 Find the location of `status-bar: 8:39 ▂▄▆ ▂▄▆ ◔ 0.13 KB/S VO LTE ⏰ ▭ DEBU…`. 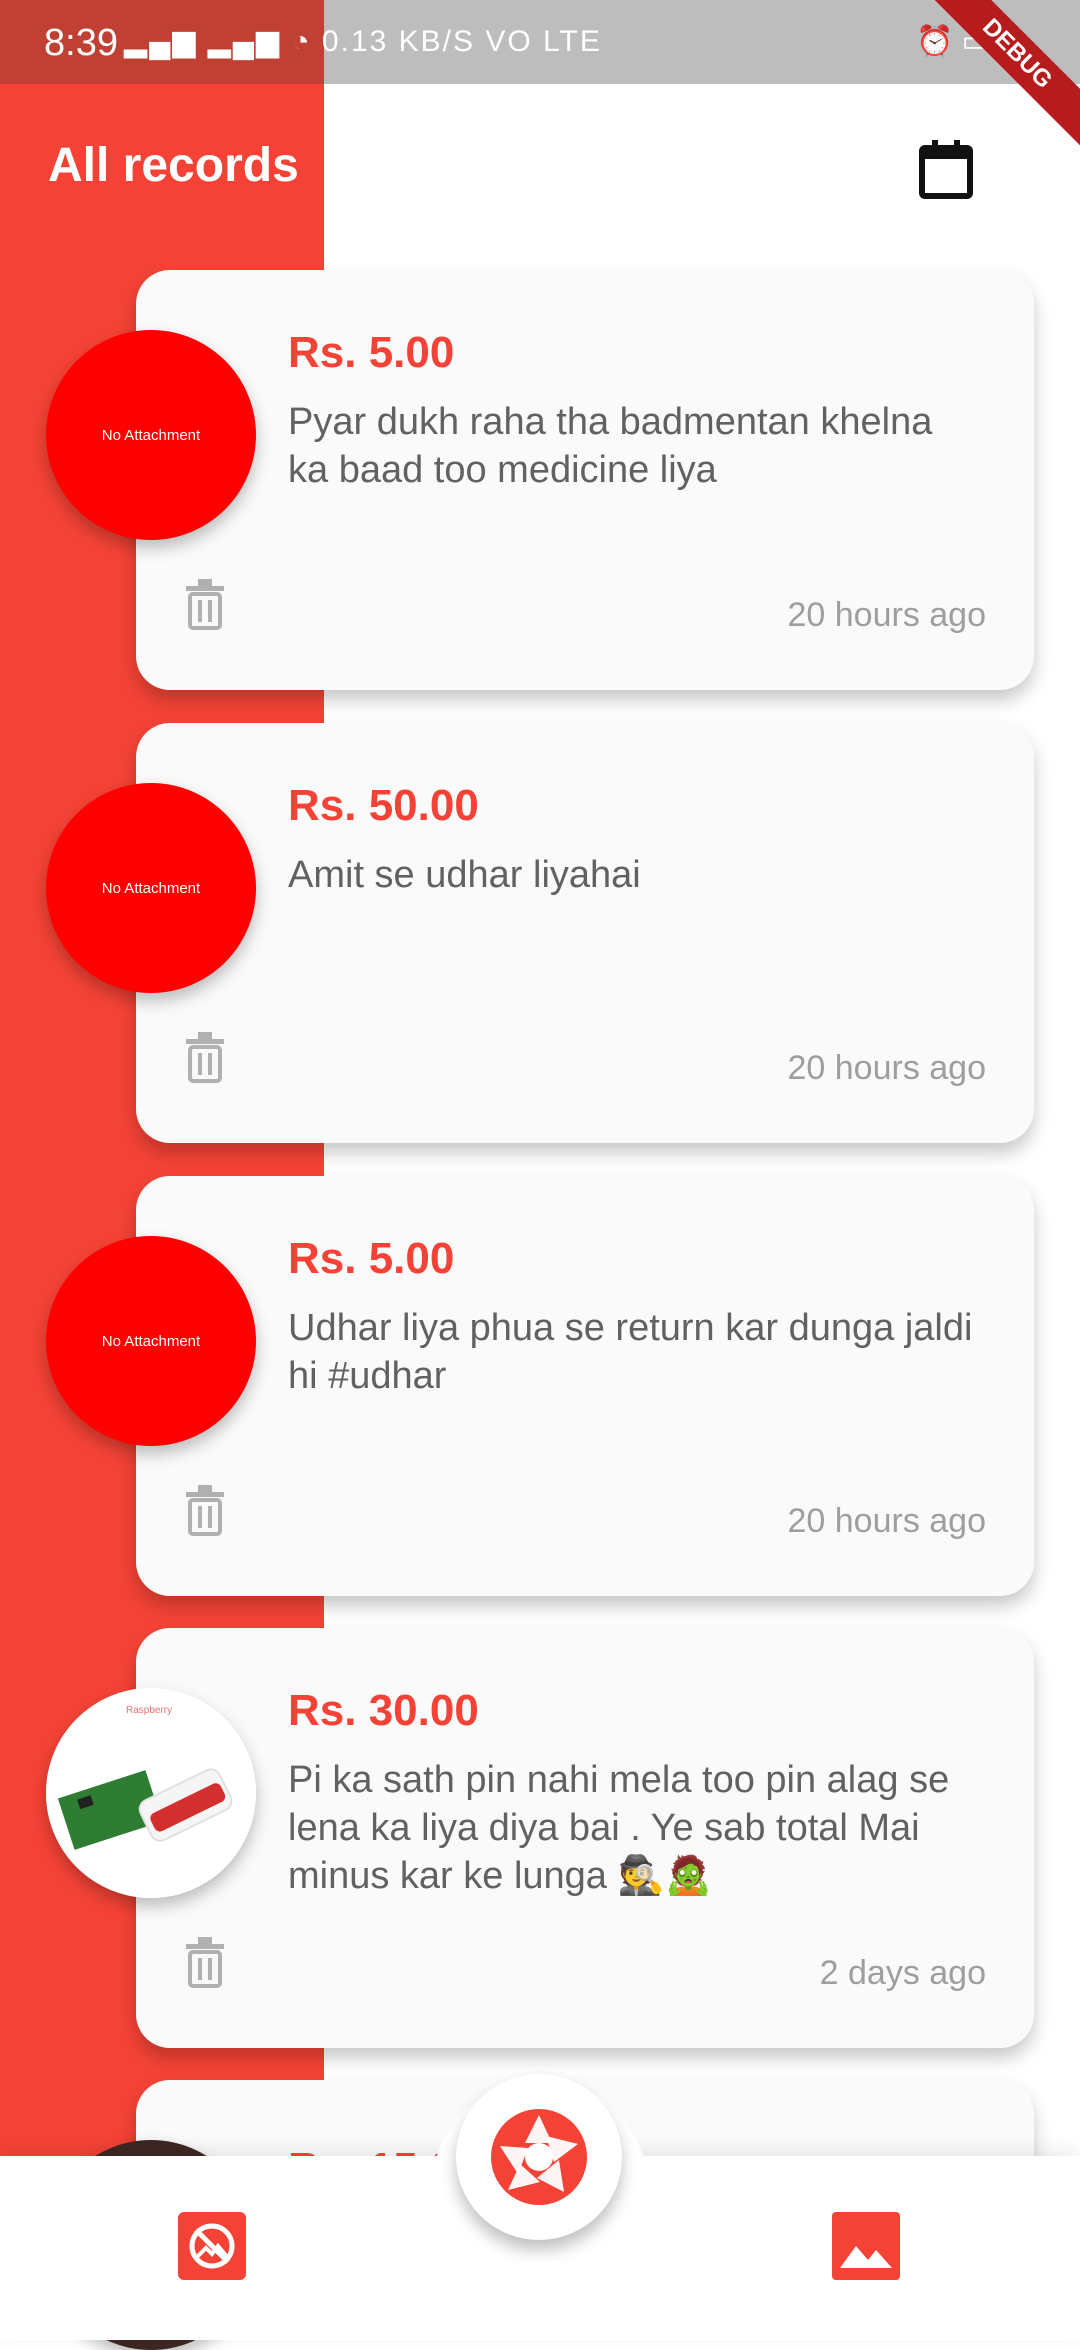

status-bar: 8:39 ▂▄▆ ▂▄▆ ◔ 0.13 KB/S VO LTE ⏰ ▭ DEBU… is located at coordinates (540, 78).